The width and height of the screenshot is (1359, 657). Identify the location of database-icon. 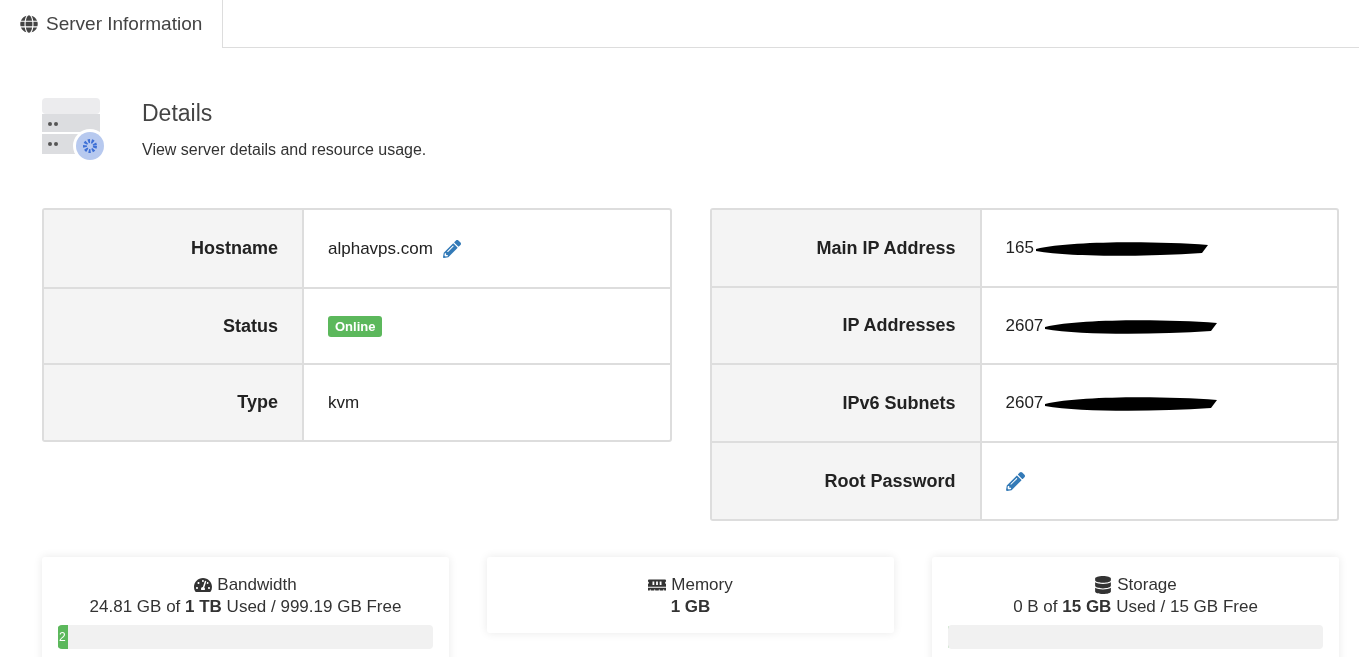
(1103, 585).